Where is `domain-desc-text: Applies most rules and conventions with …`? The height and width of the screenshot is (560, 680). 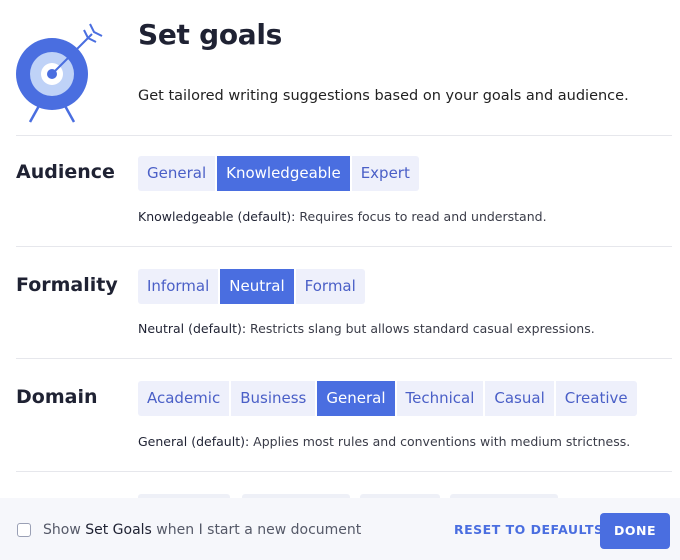 domain-desc-text: Applies most rules and conventions with … is located at coordinates (440, 441).